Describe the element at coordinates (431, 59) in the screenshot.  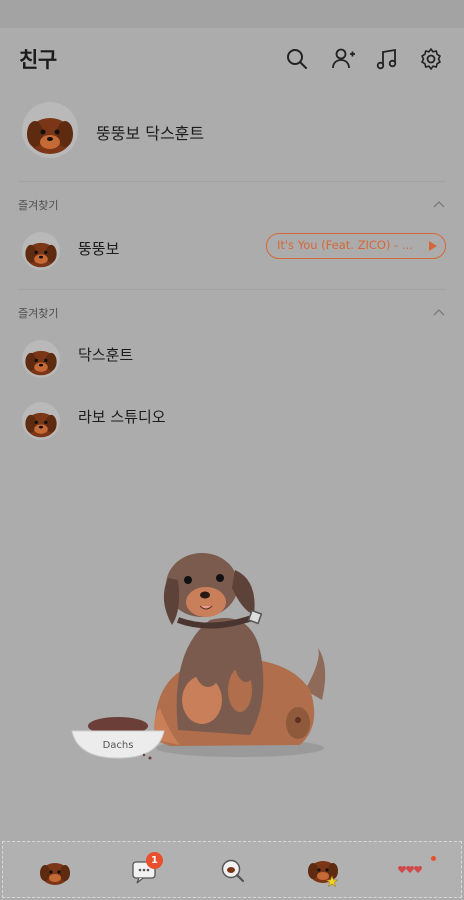
I see `settings-icon` at that location.